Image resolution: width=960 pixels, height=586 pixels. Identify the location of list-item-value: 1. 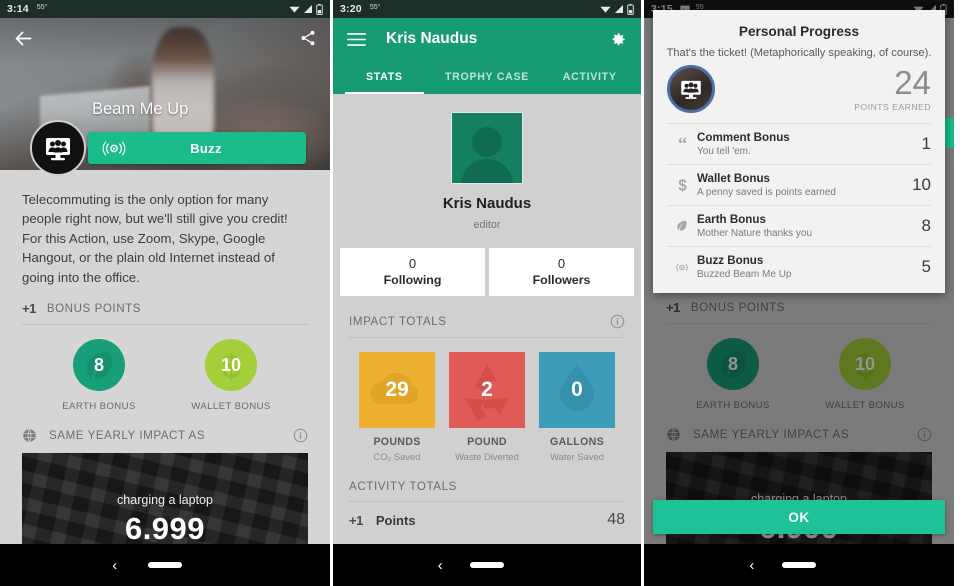
(926, 143).